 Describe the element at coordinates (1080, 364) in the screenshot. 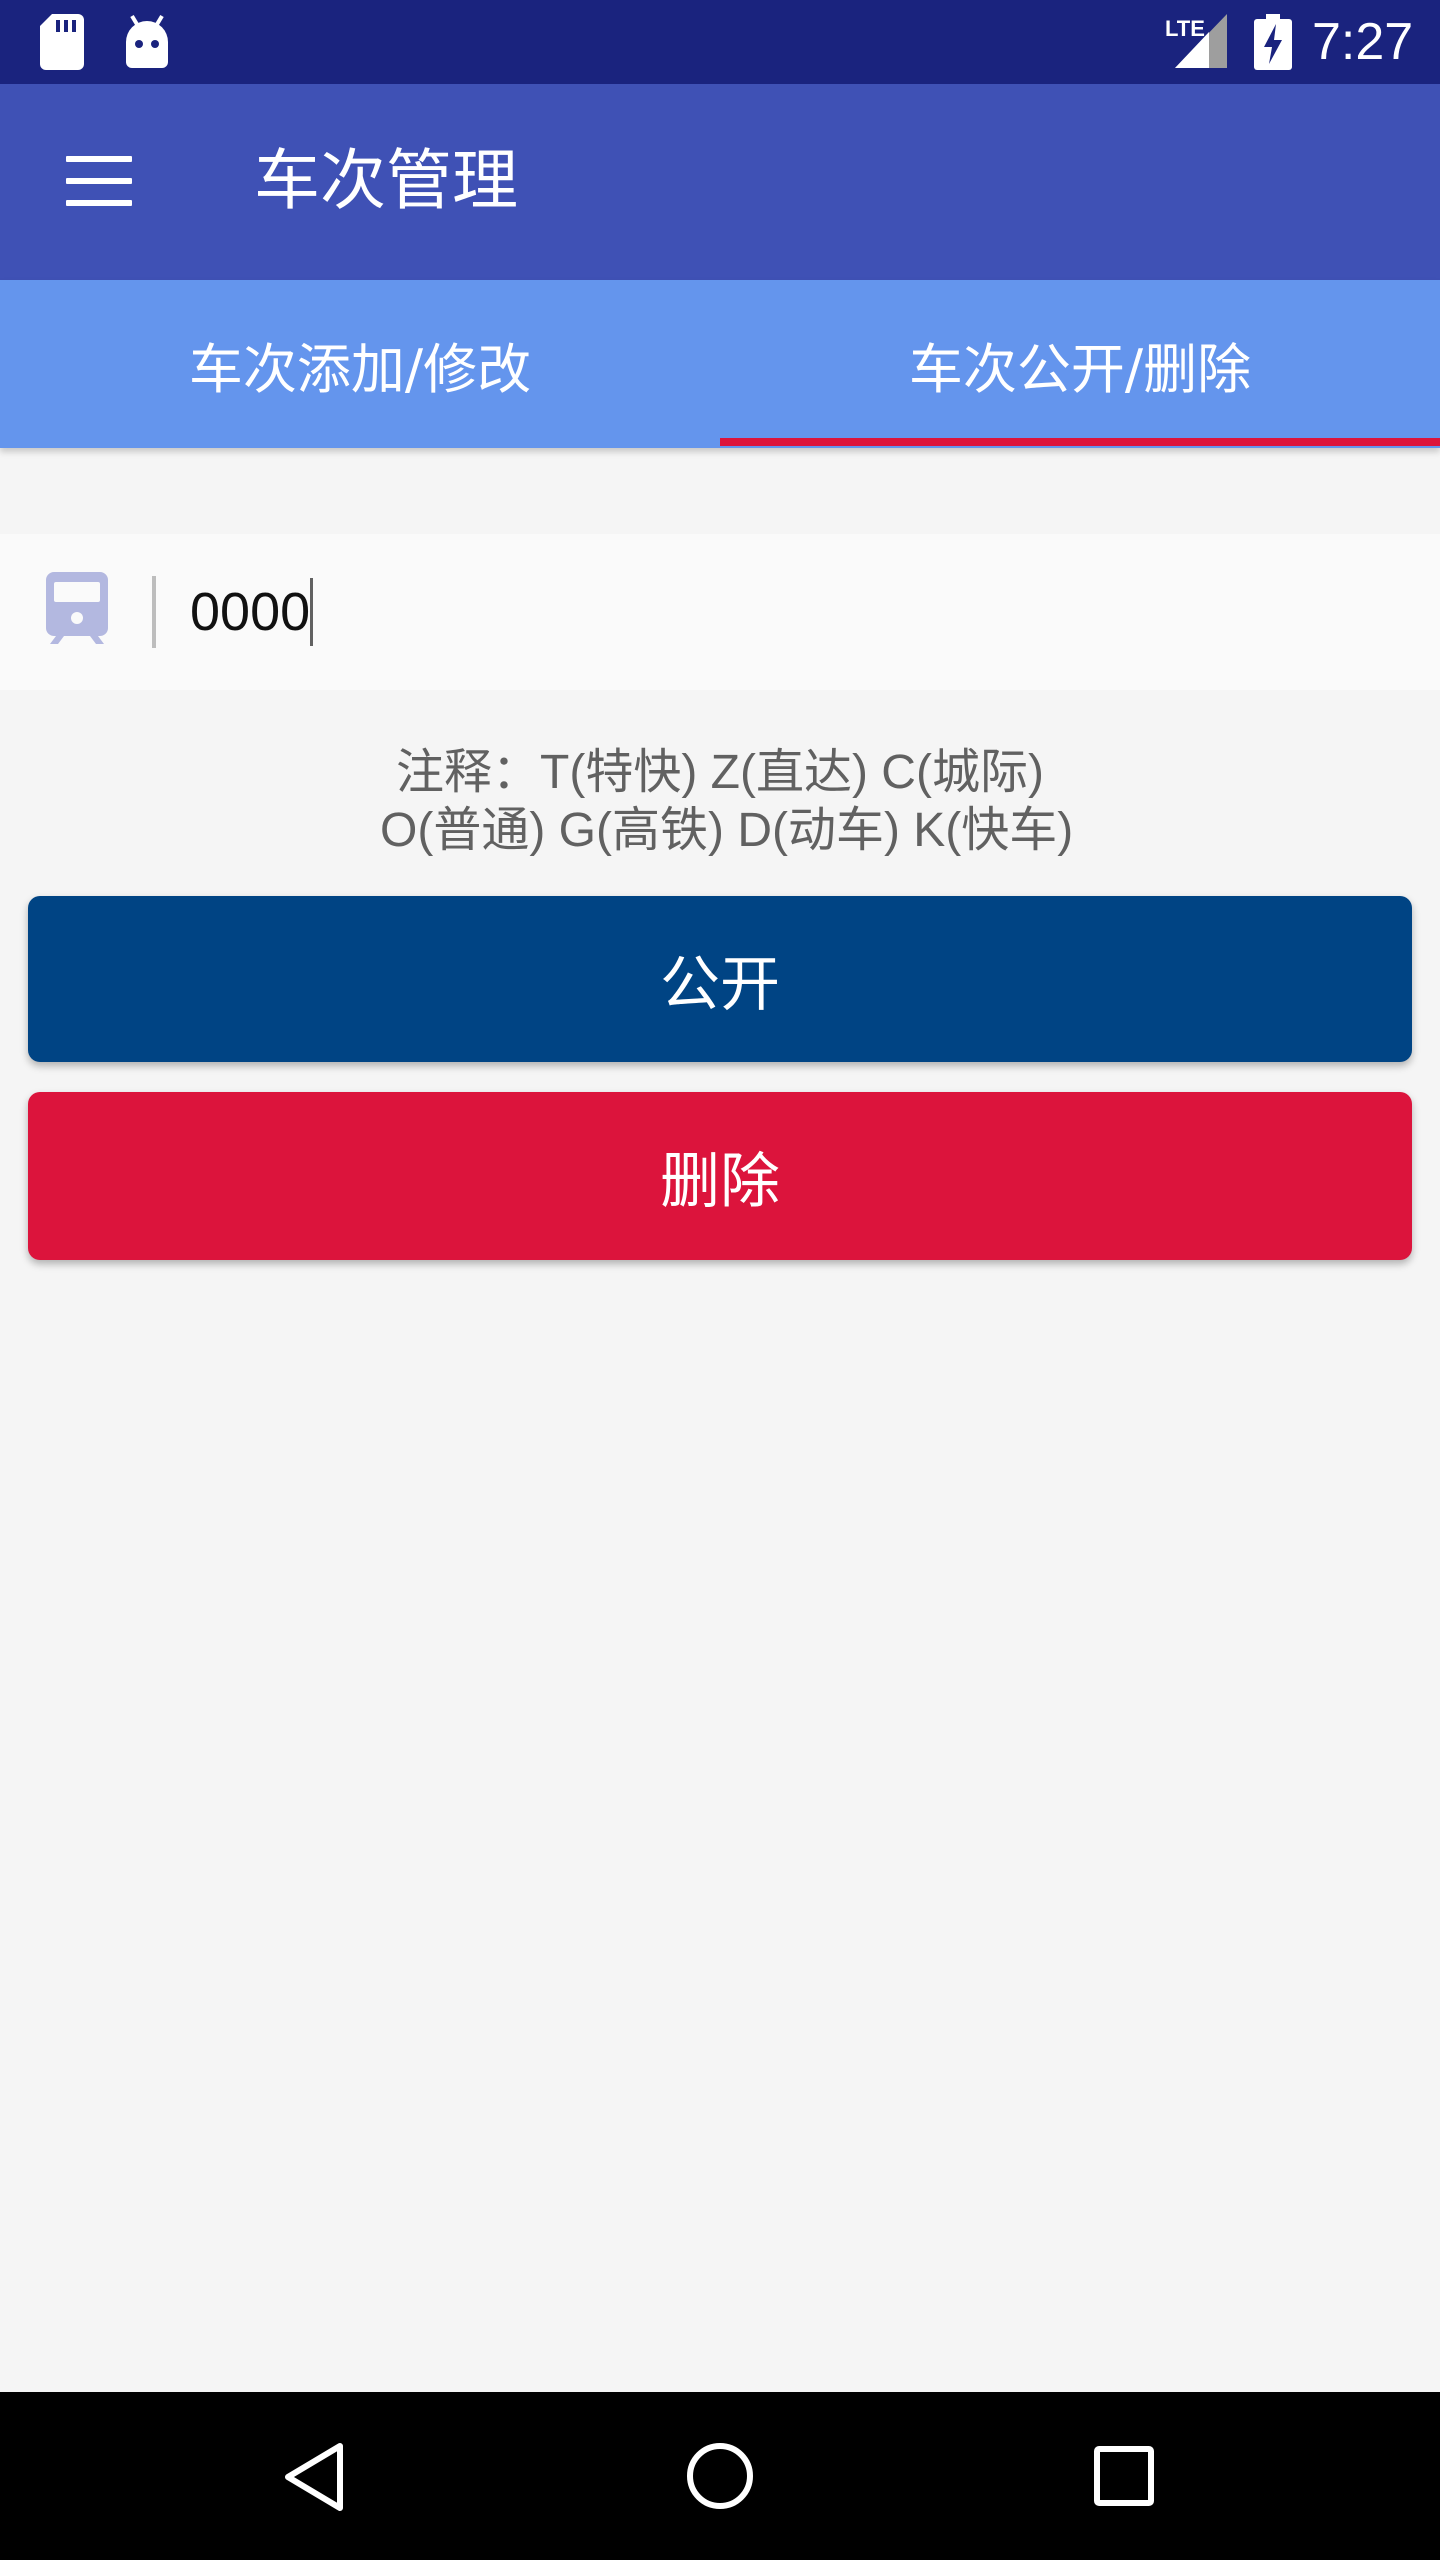

I see `tab-publish-delete: 车次公开/删除` at that location.